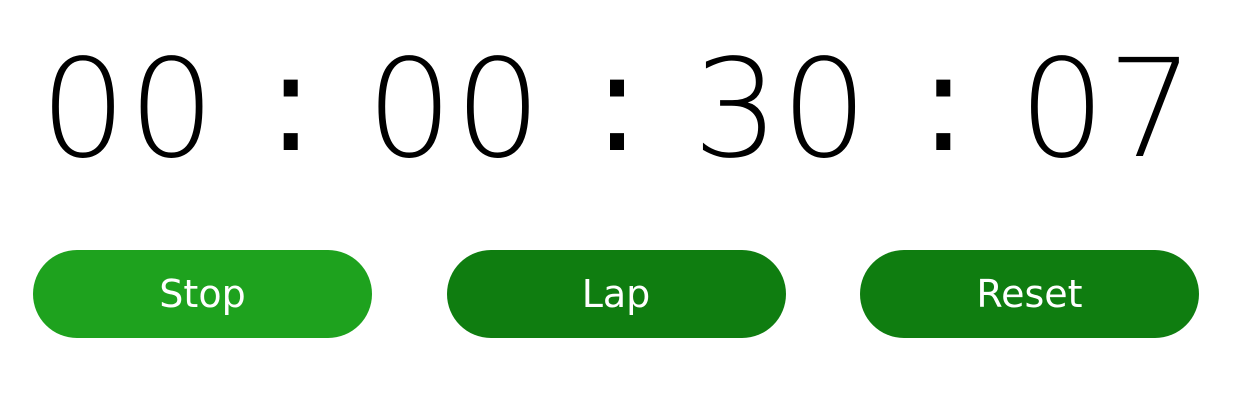  I want to click on hours-value: 00, so click(129, 110).